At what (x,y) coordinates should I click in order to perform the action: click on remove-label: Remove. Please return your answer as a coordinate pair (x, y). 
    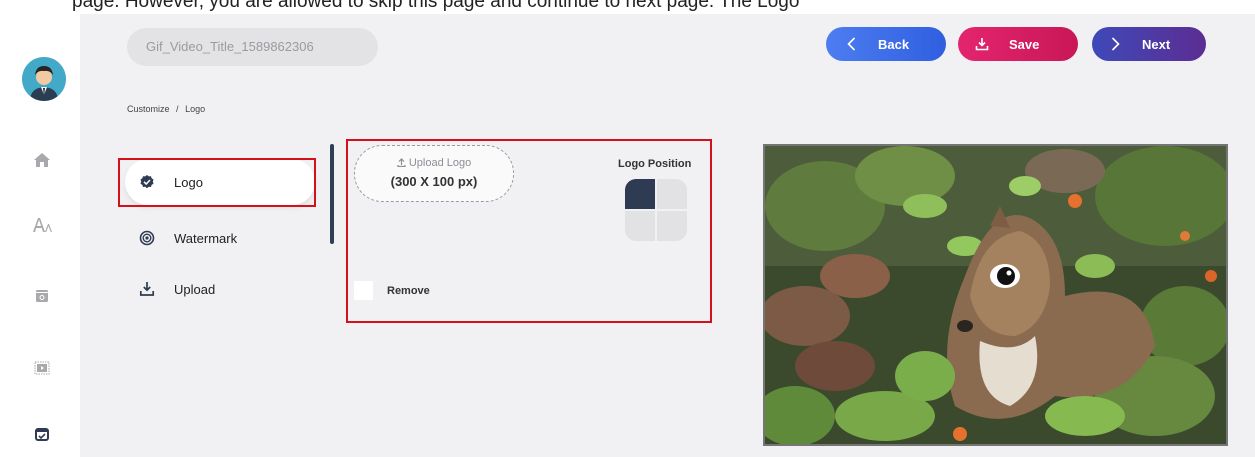
    Looking at the image, I should click on (408, 291).